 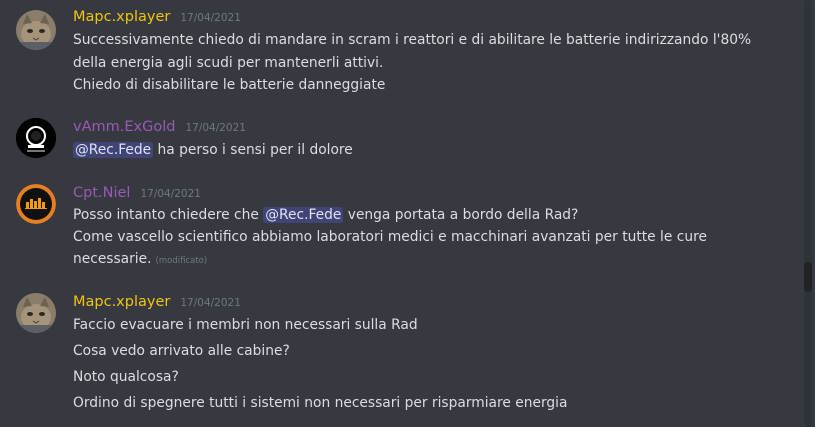 I want to click on username: vAmm.ExGold, so click(x=124, y=127).